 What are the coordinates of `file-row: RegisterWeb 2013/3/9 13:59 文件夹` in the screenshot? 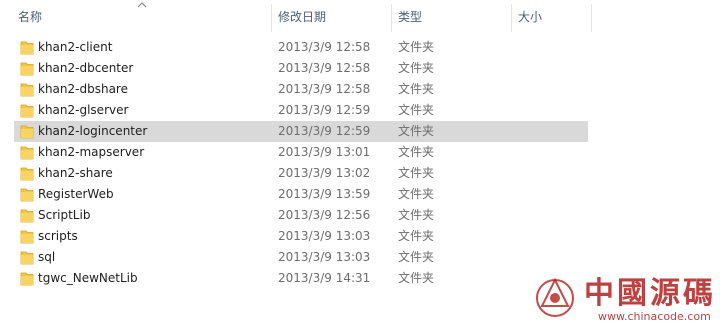 It's located at (301, 194).